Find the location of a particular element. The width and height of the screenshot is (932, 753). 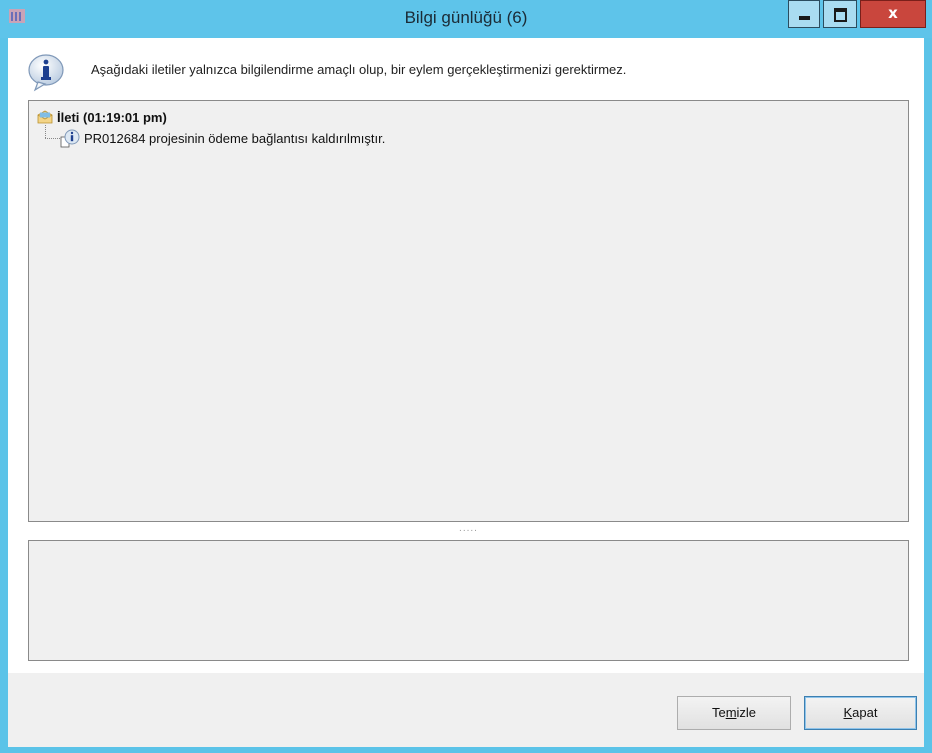

info-message-icon is located at coordinates (70, 138).